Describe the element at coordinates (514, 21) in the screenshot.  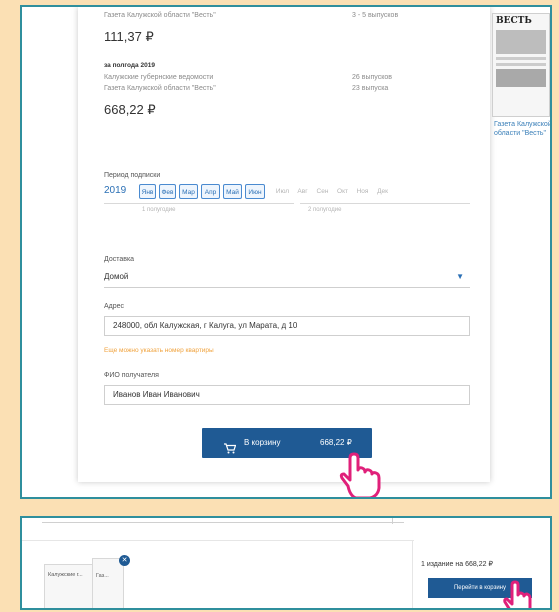
I see `newspaper-logo: ВЕСТЬ` at that location.